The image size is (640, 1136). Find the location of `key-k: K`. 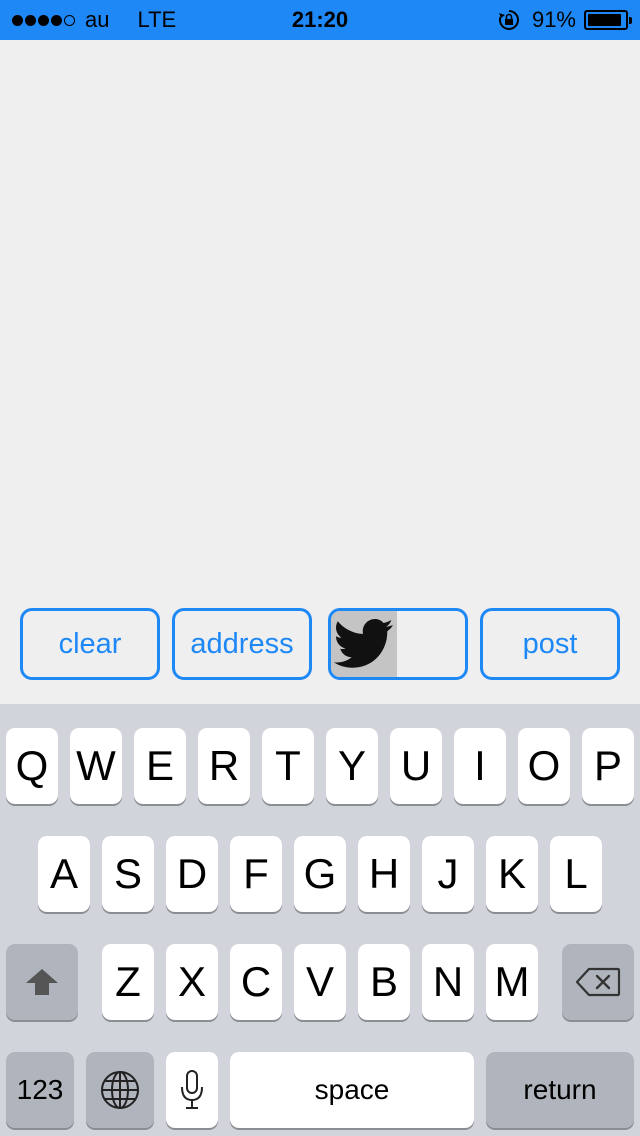

key-k: K is located at coordinates (512, 874).